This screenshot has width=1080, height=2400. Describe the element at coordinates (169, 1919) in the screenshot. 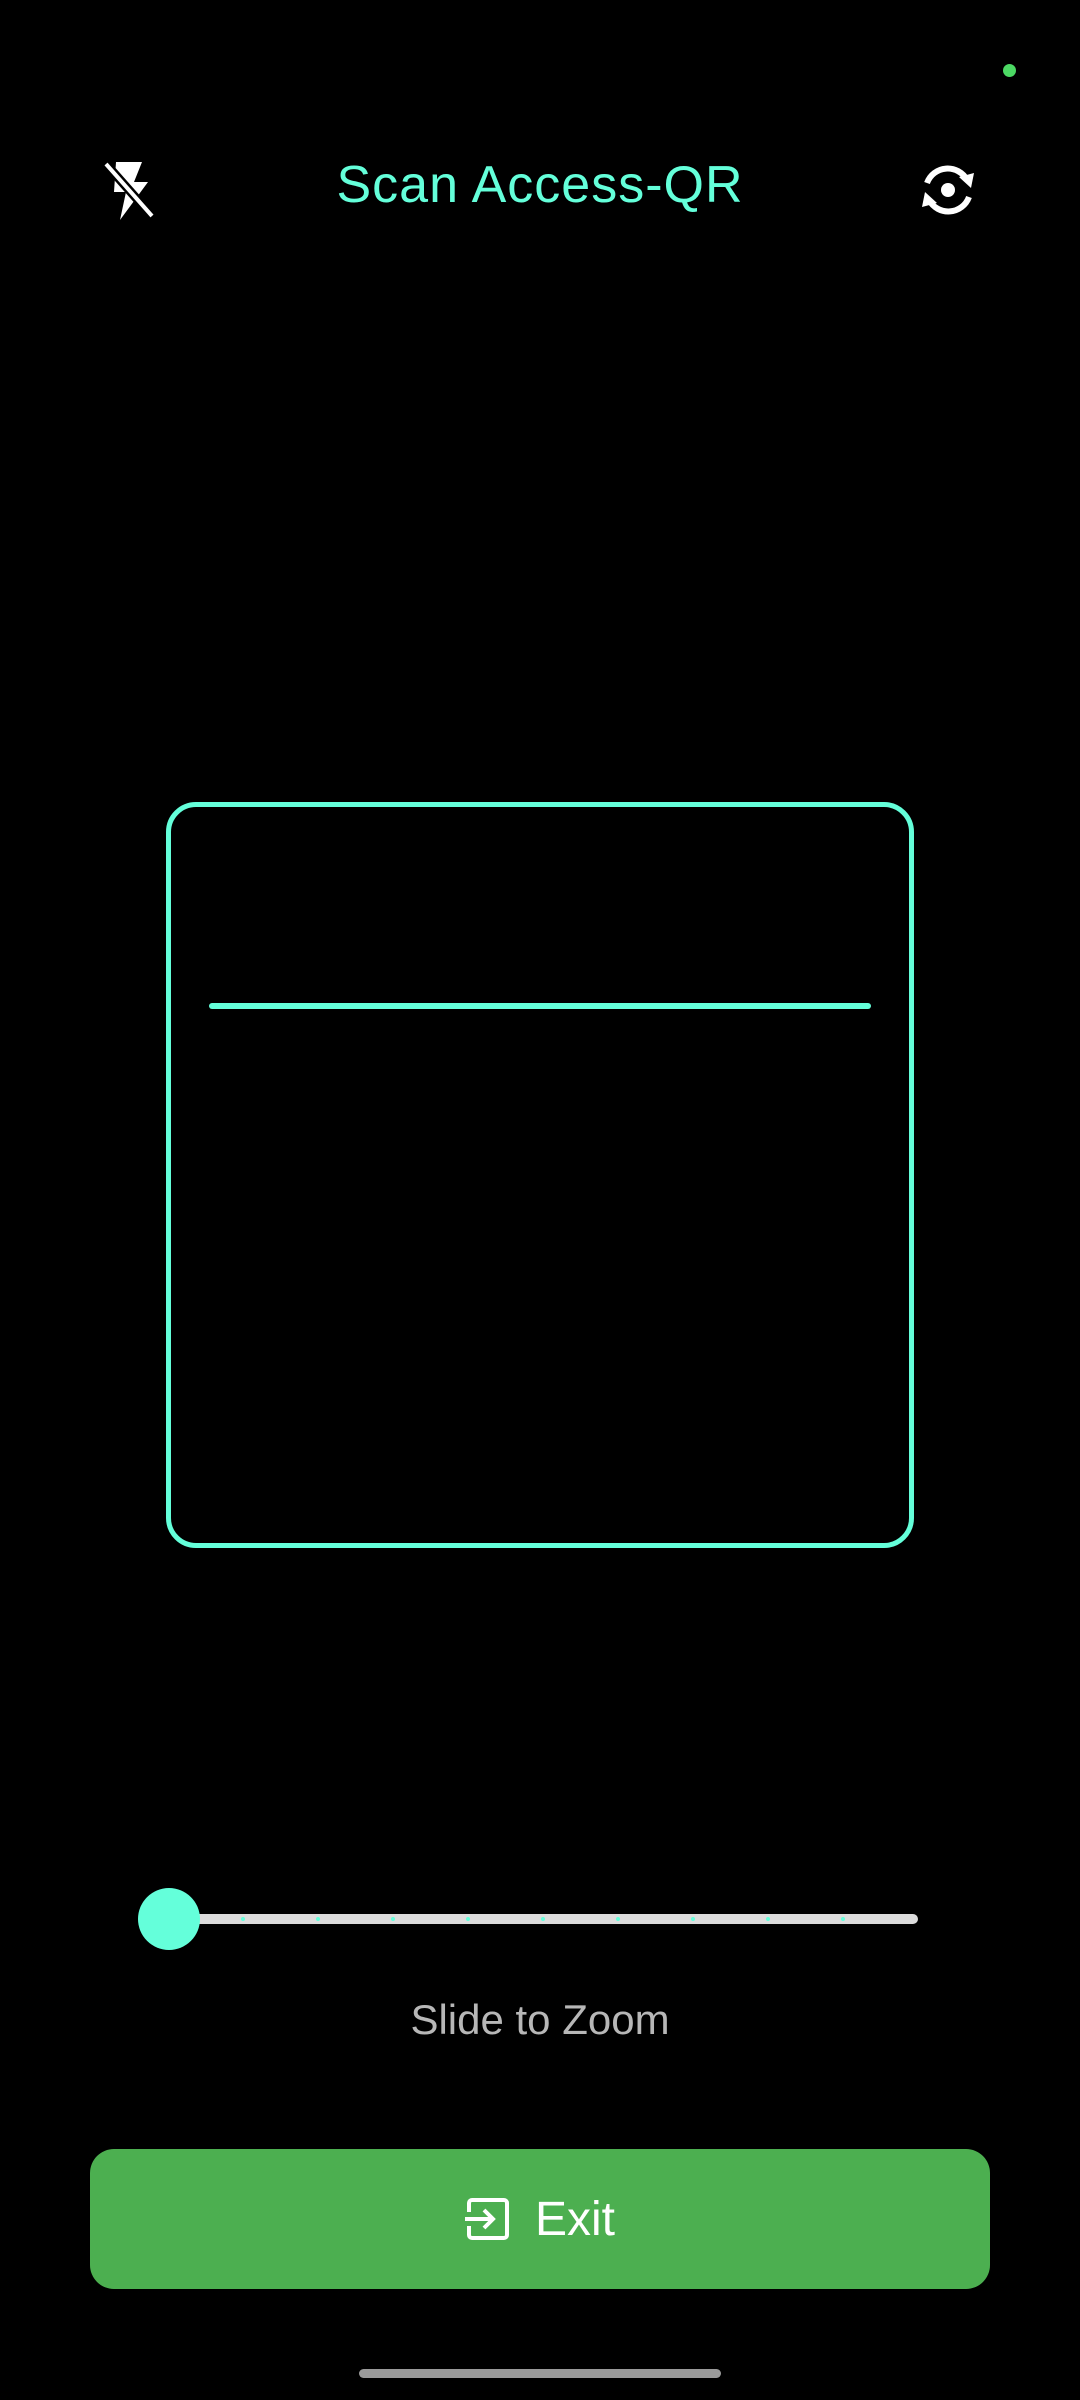

I see `zoom-slider-thumb` at that location.